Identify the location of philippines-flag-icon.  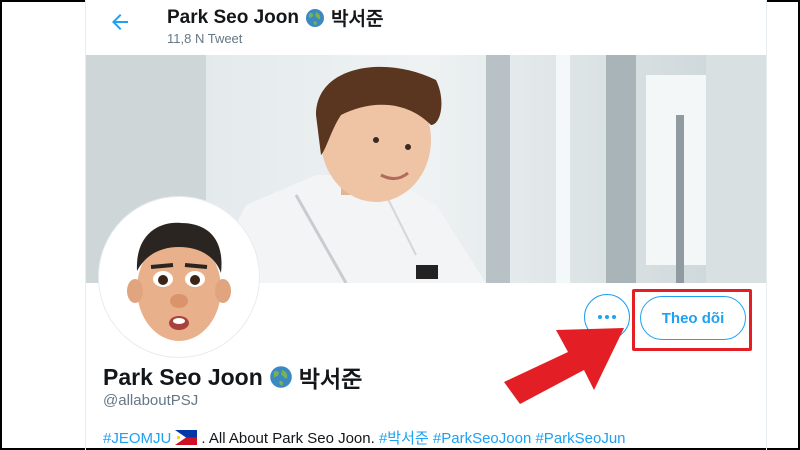
(186, 437).